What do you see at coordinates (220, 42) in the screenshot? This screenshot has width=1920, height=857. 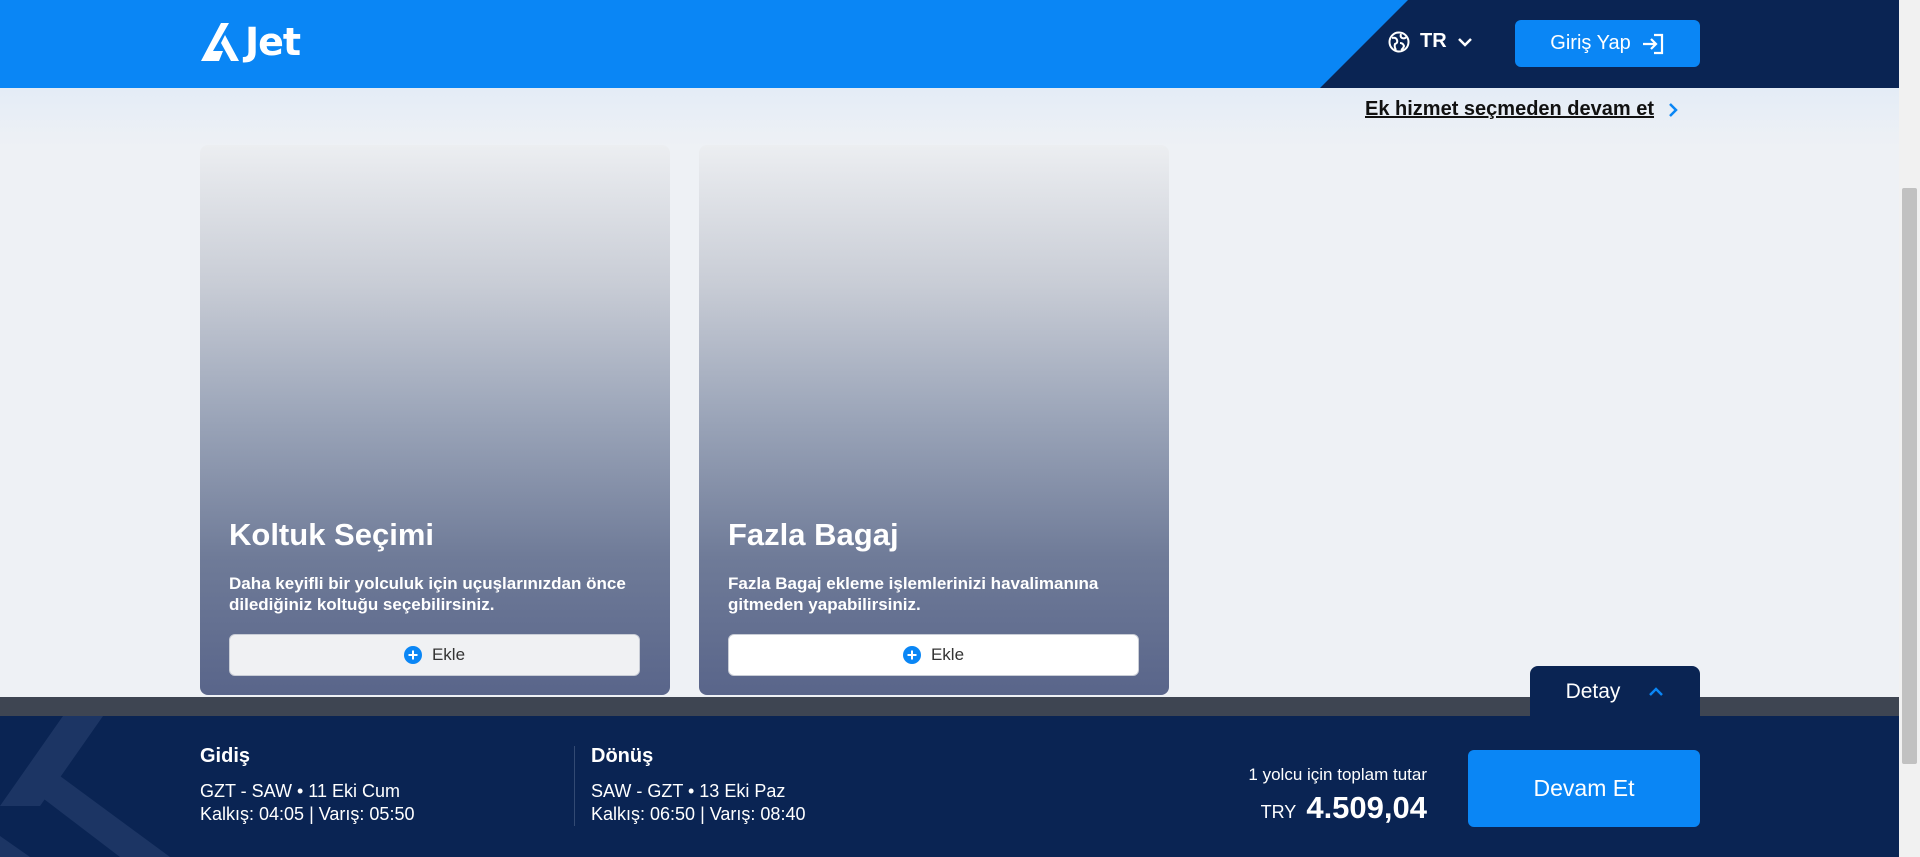 I see `ajet-logo-mark-icon` at bounding box center [220, 42].